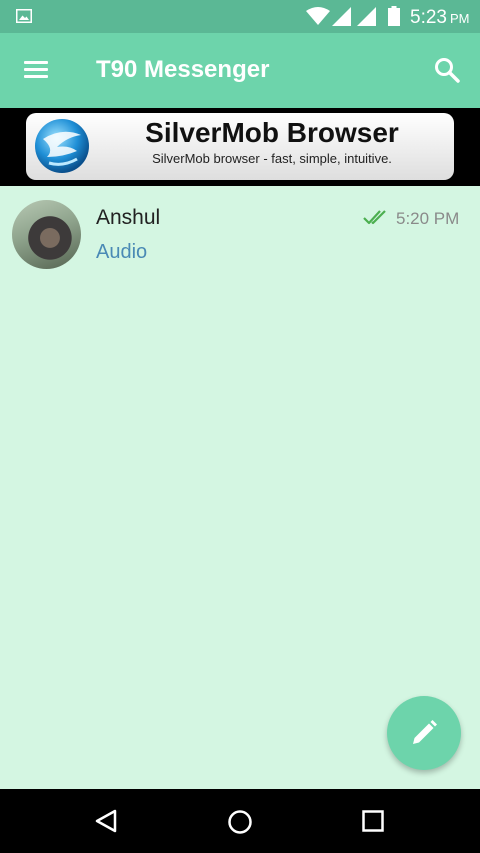 This screenshot has width=480, height=853. Describe the element at coordinates (447, 72) in the screenshot. I see `search-icon` at that location.